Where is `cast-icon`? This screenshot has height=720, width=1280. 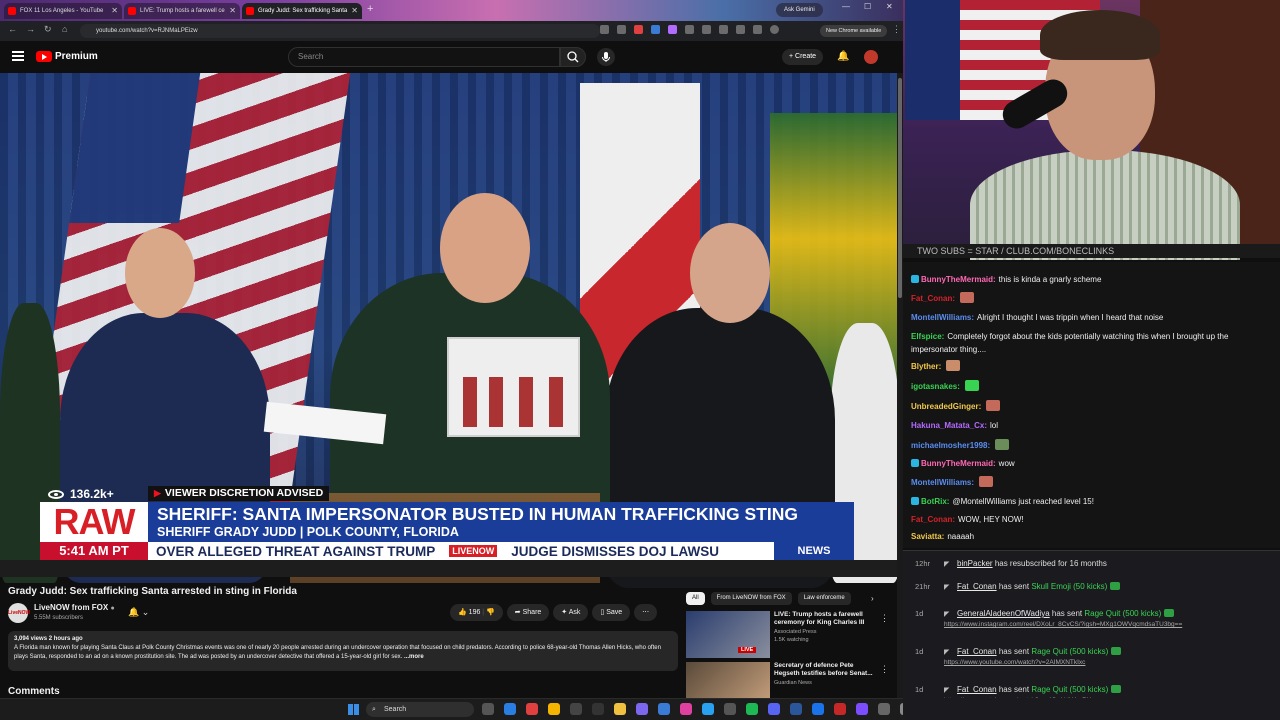 cast-icon is located at coordinates (604, 29).